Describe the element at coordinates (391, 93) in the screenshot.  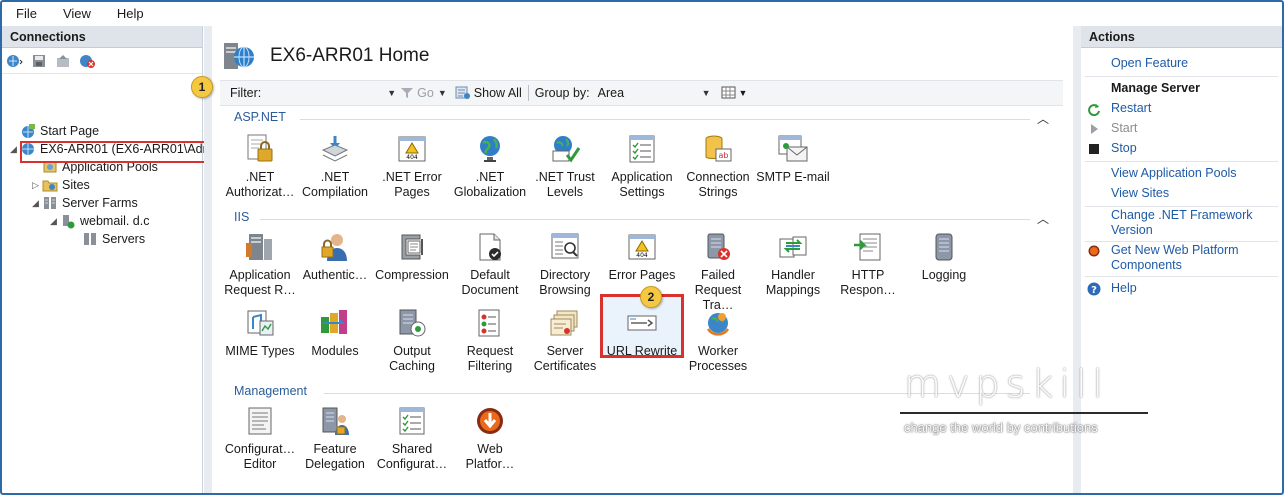
I see `filter-dropdown-icon: ▼` at that location.